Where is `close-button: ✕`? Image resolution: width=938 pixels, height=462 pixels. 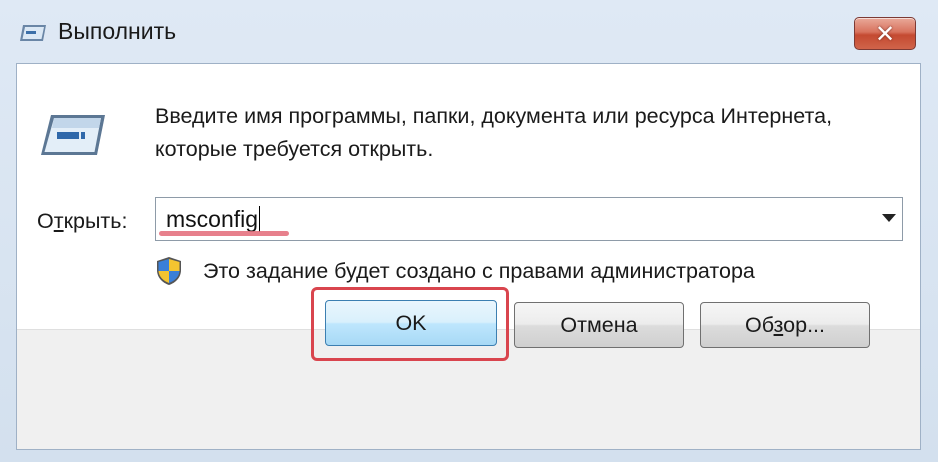 close-button: ✕ is located at coordinates (885, 33).